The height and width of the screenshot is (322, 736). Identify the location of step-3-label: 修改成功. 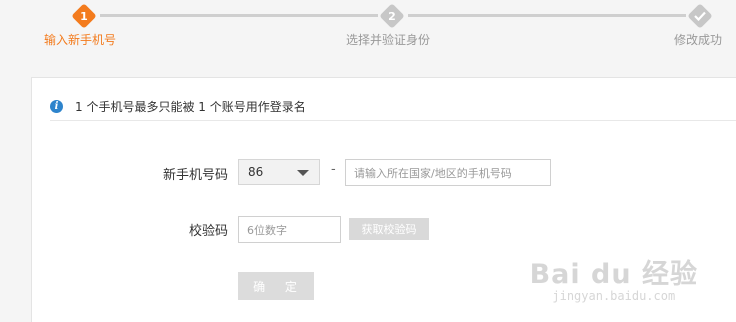
(698, 40).